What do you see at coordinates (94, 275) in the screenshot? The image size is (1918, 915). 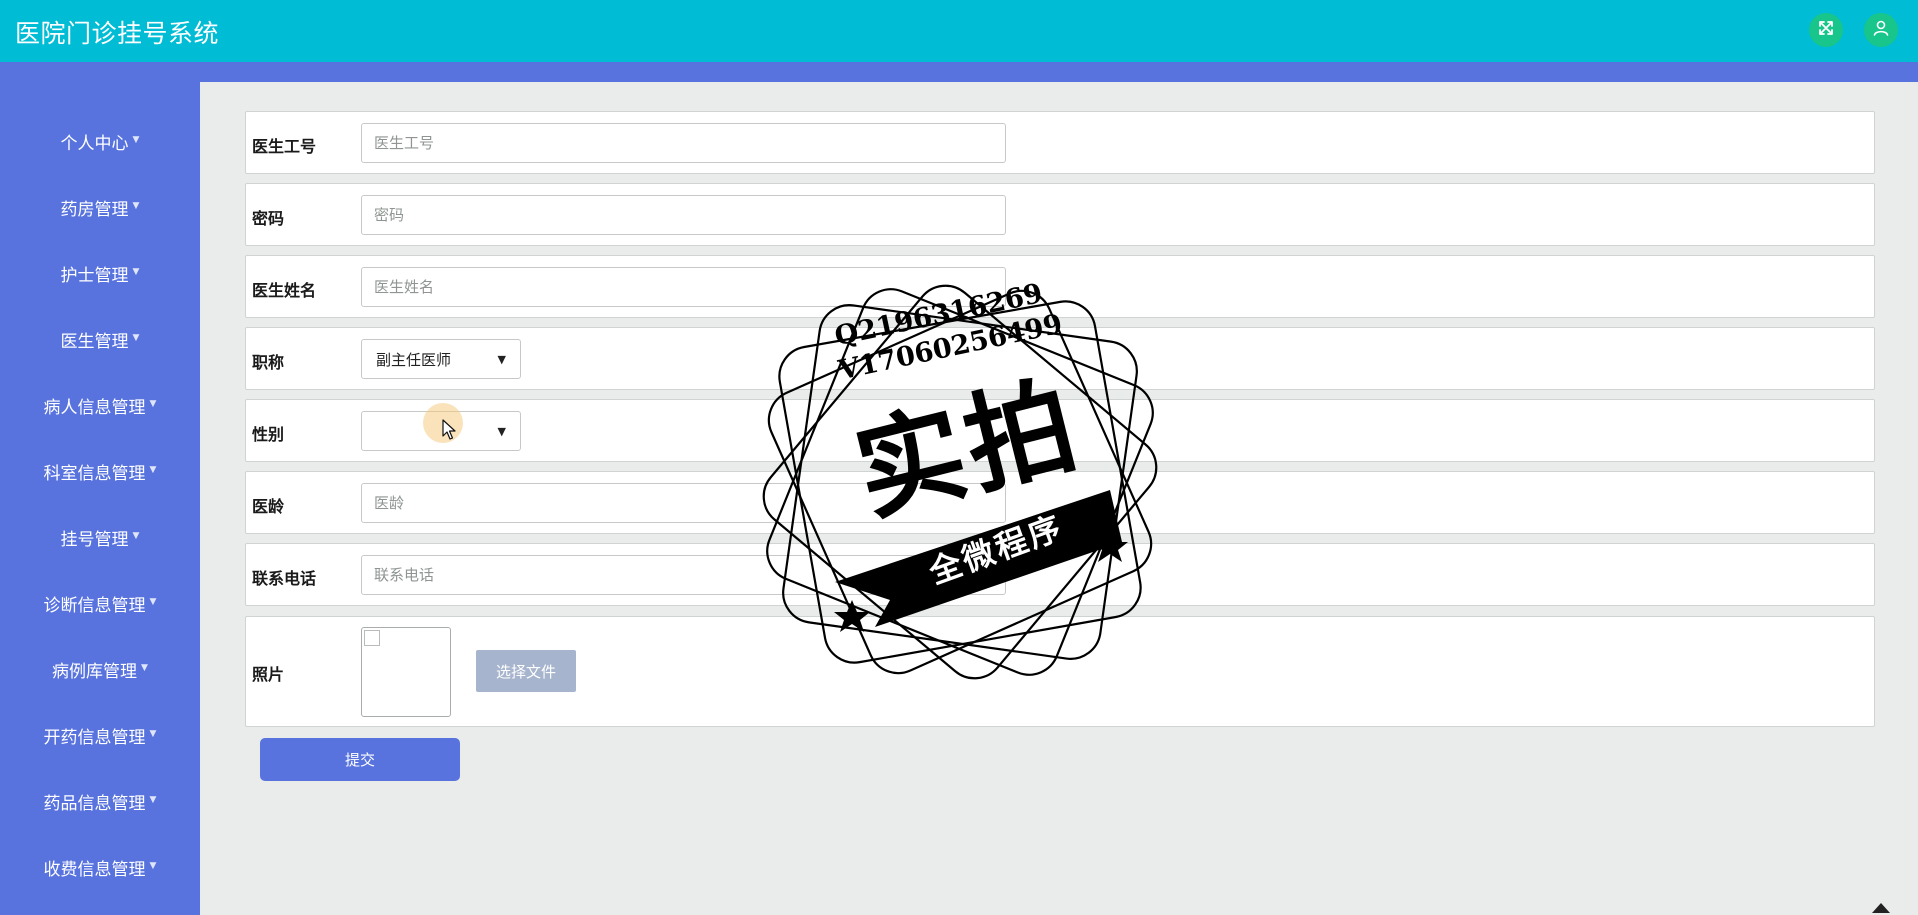 I see `sidebar-item-label: 护士管理` at bounding box center [94, 275].